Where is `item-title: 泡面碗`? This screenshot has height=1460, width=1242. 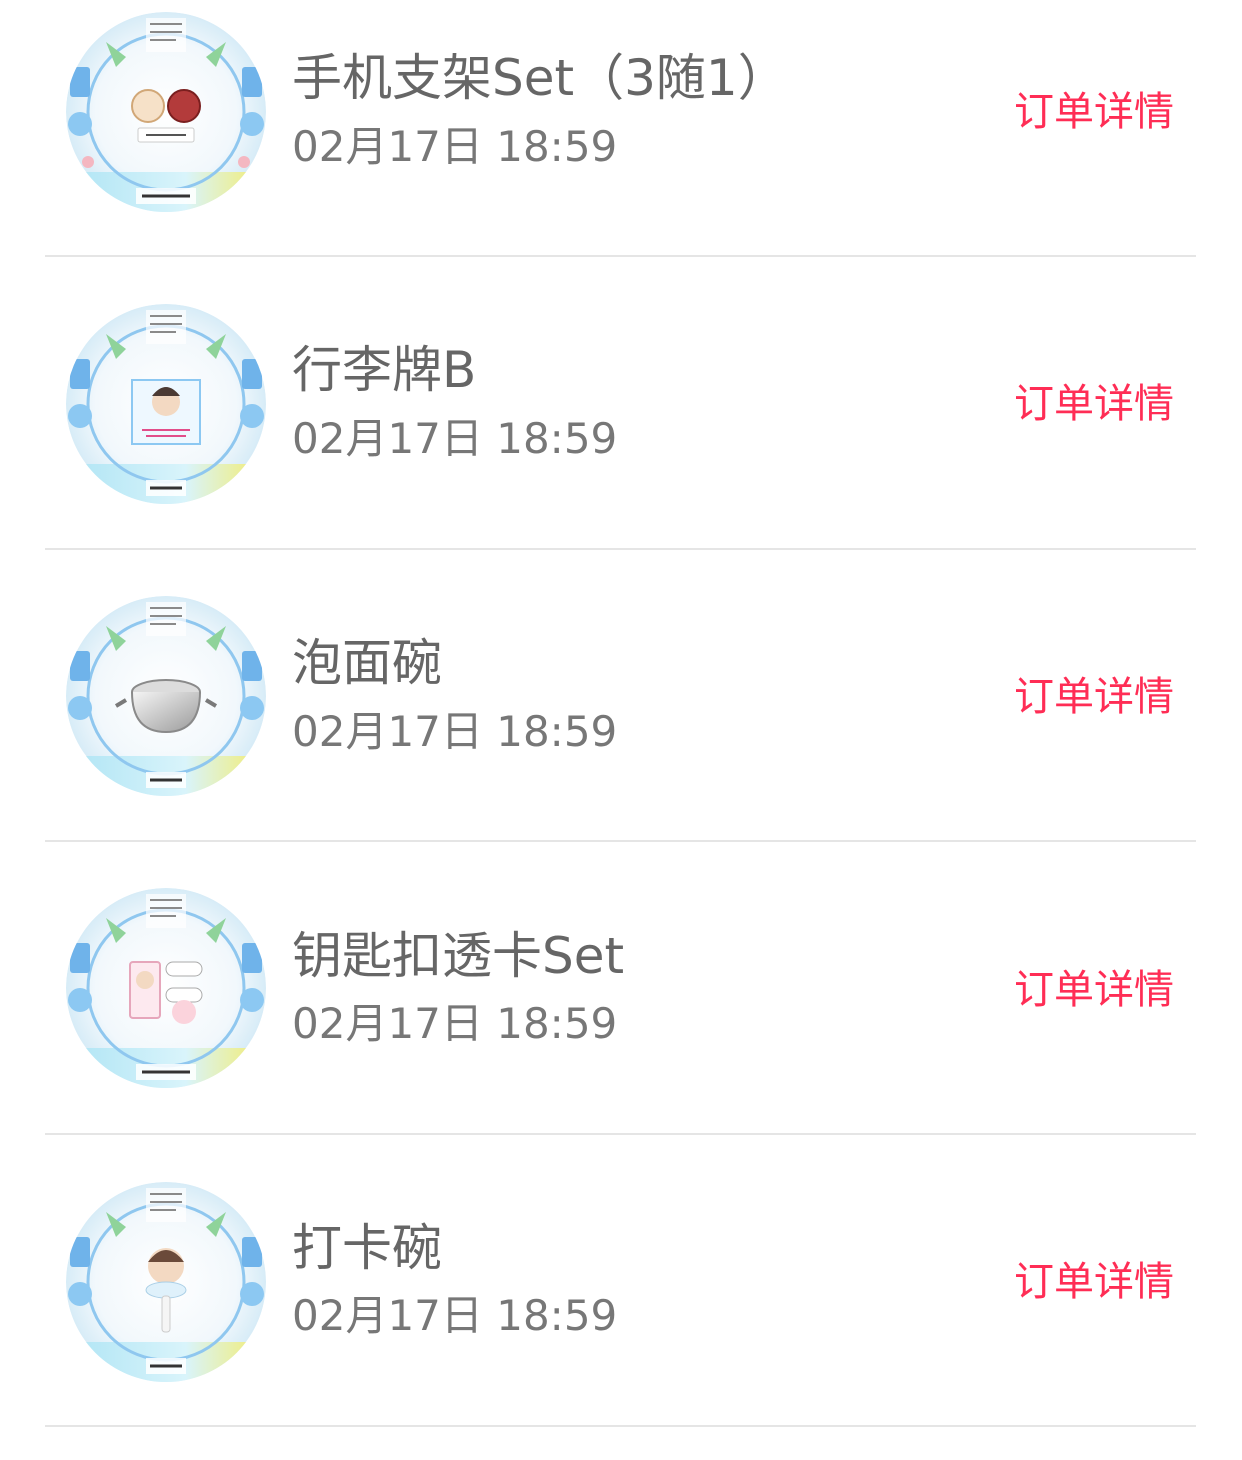 item-title: 泡面碗 is located at coordinates (367, 663).